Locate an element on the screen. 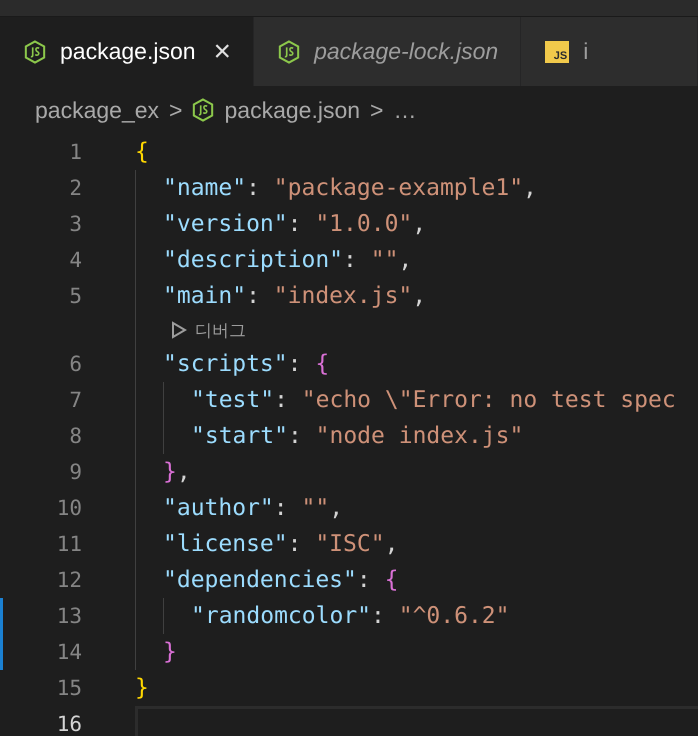  line-number: 11 is located at coordinates (69, 544).